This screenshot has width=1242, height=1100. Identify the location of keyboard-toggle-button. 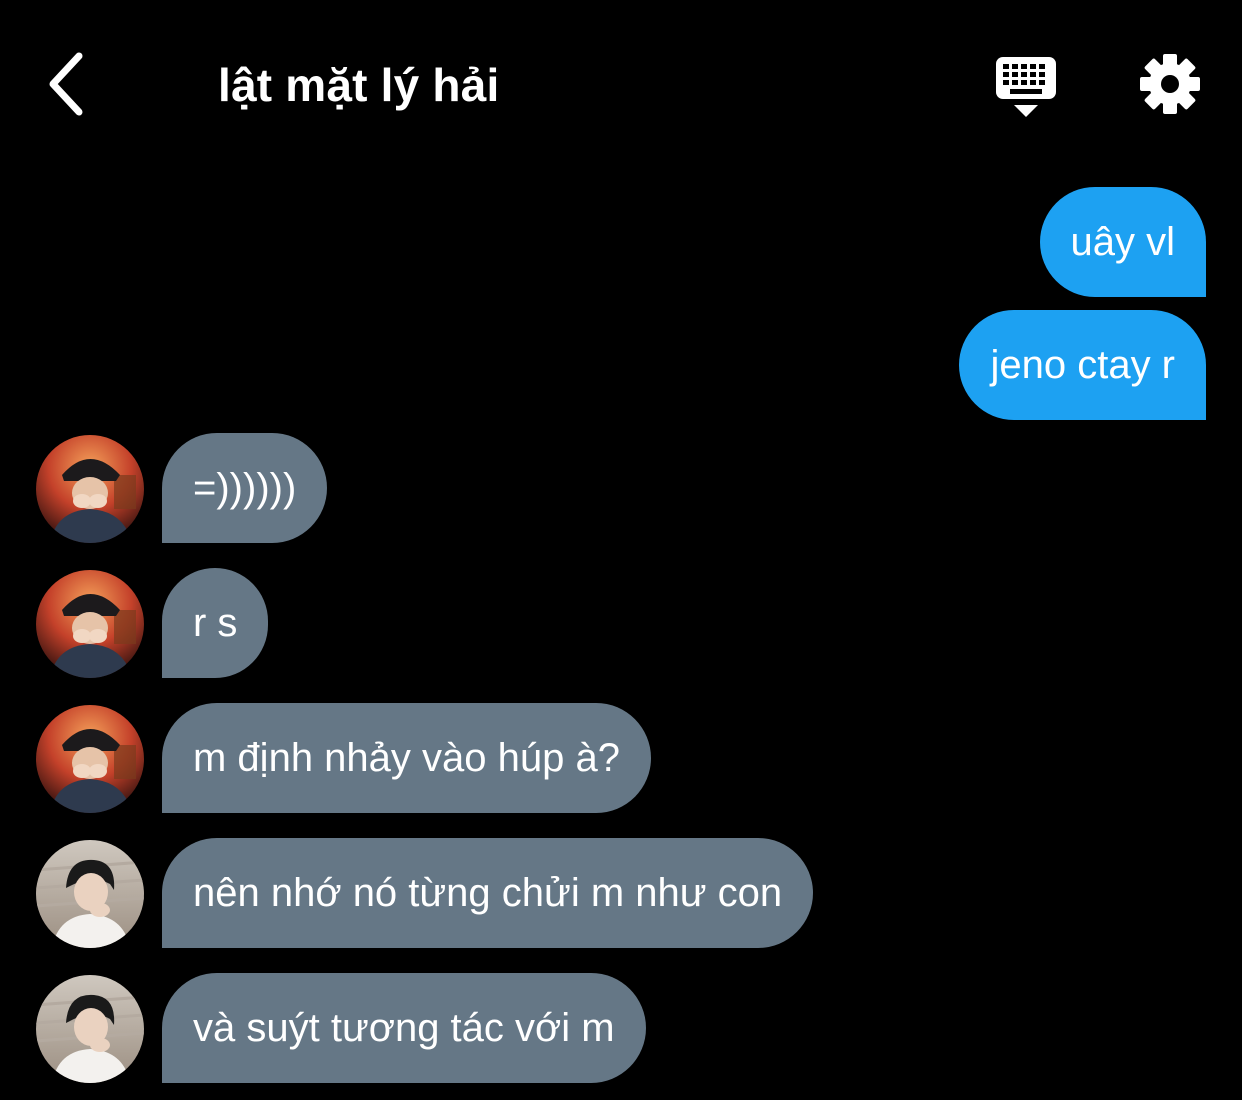
(1026, 87).